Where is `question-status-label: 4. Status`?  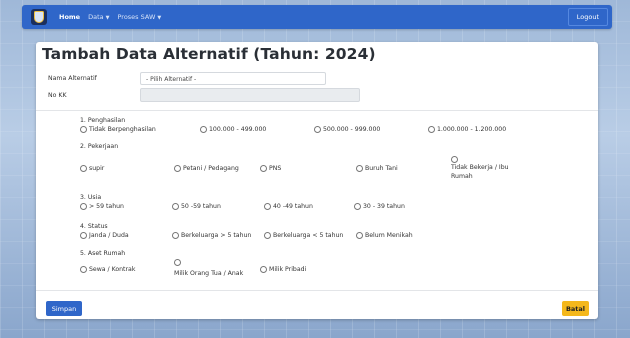 question-status-label: 4. Status is located at coordinates (94, 226).